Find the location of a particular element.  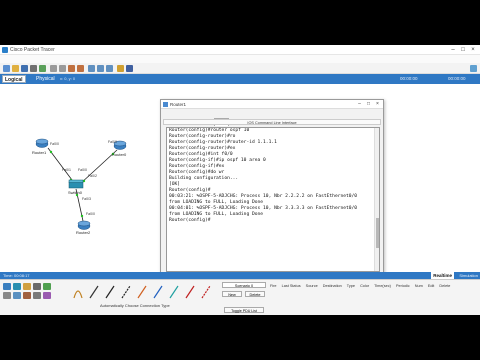

pdu-col-edit: Edit is located at coordinates (431, 286).